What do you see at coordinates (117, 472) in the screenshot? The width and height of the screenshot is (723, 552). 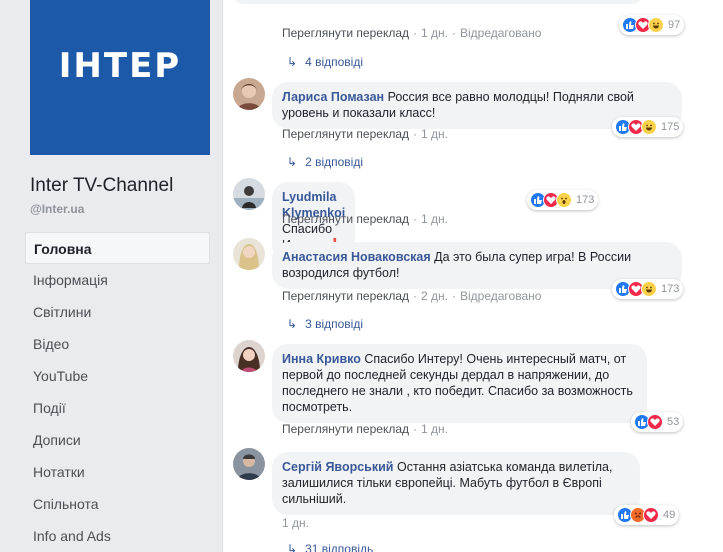 I see `nav-item-notes: Нотатки` at bounding box center [117, 472].